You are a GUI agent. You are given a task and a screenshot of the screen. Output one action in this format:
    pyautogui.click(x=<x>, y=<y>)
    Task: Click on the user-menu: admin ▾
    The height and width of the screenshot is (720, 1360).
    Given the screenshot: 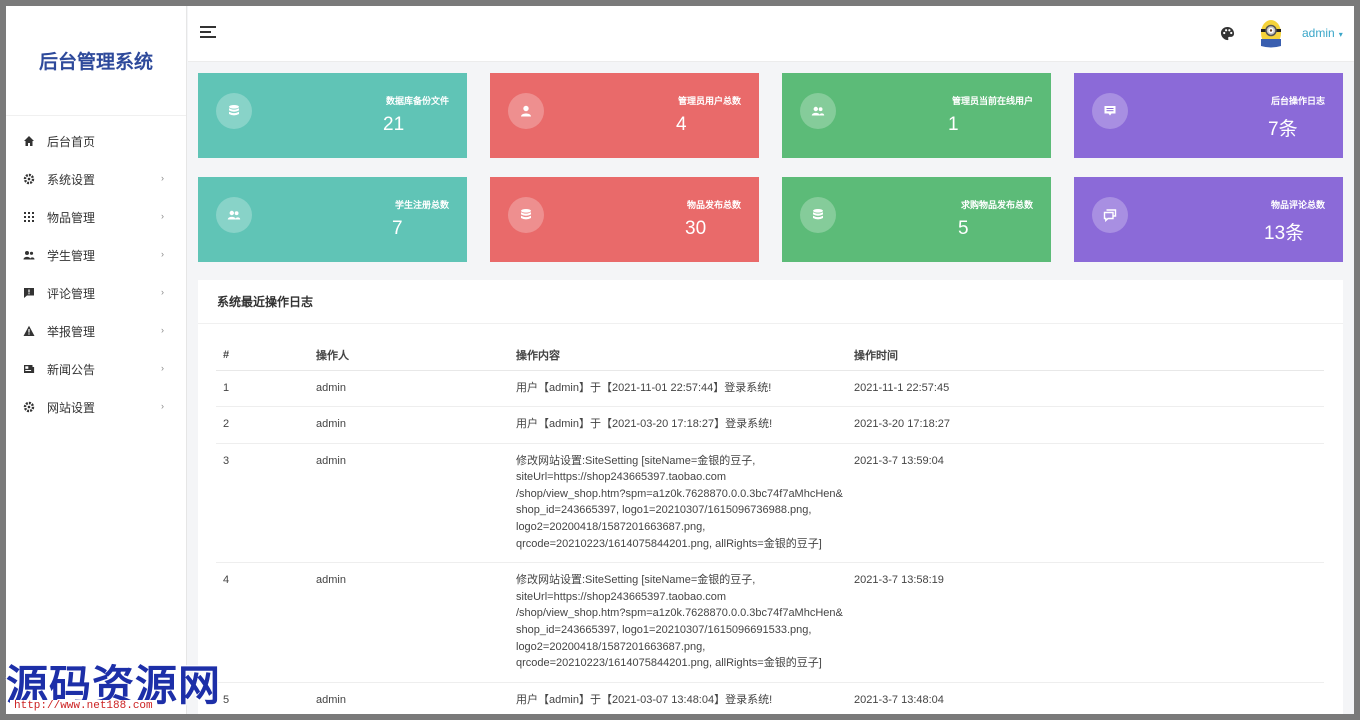 What is the action you would take?
    pyautogui.click(x=1322, y=33)
    